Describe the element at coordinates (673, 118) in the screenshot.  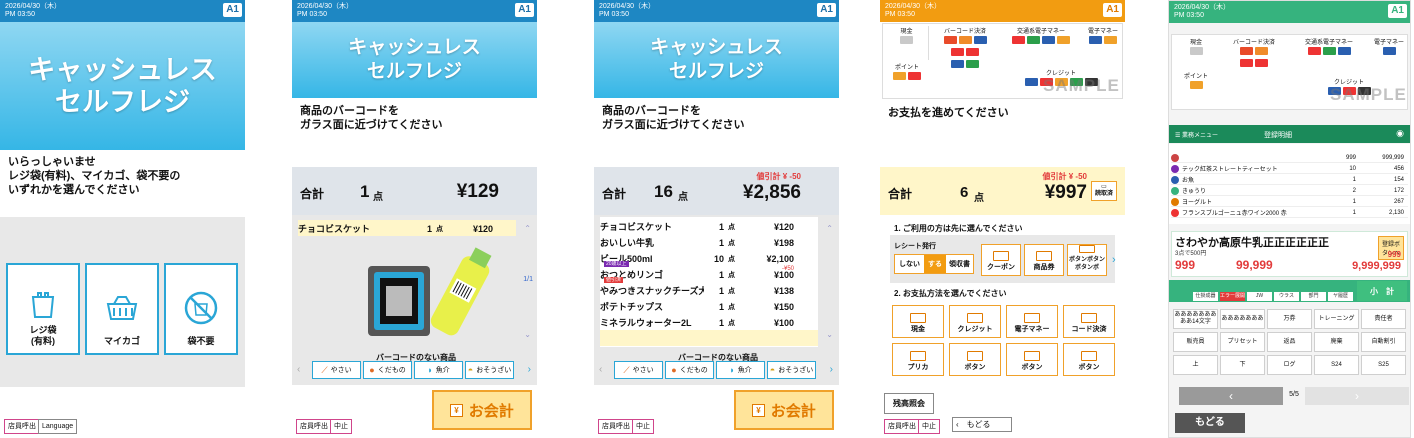
I see `scan-instruction: 商品のバーコードを ガラス面に近づけてください` at that location.